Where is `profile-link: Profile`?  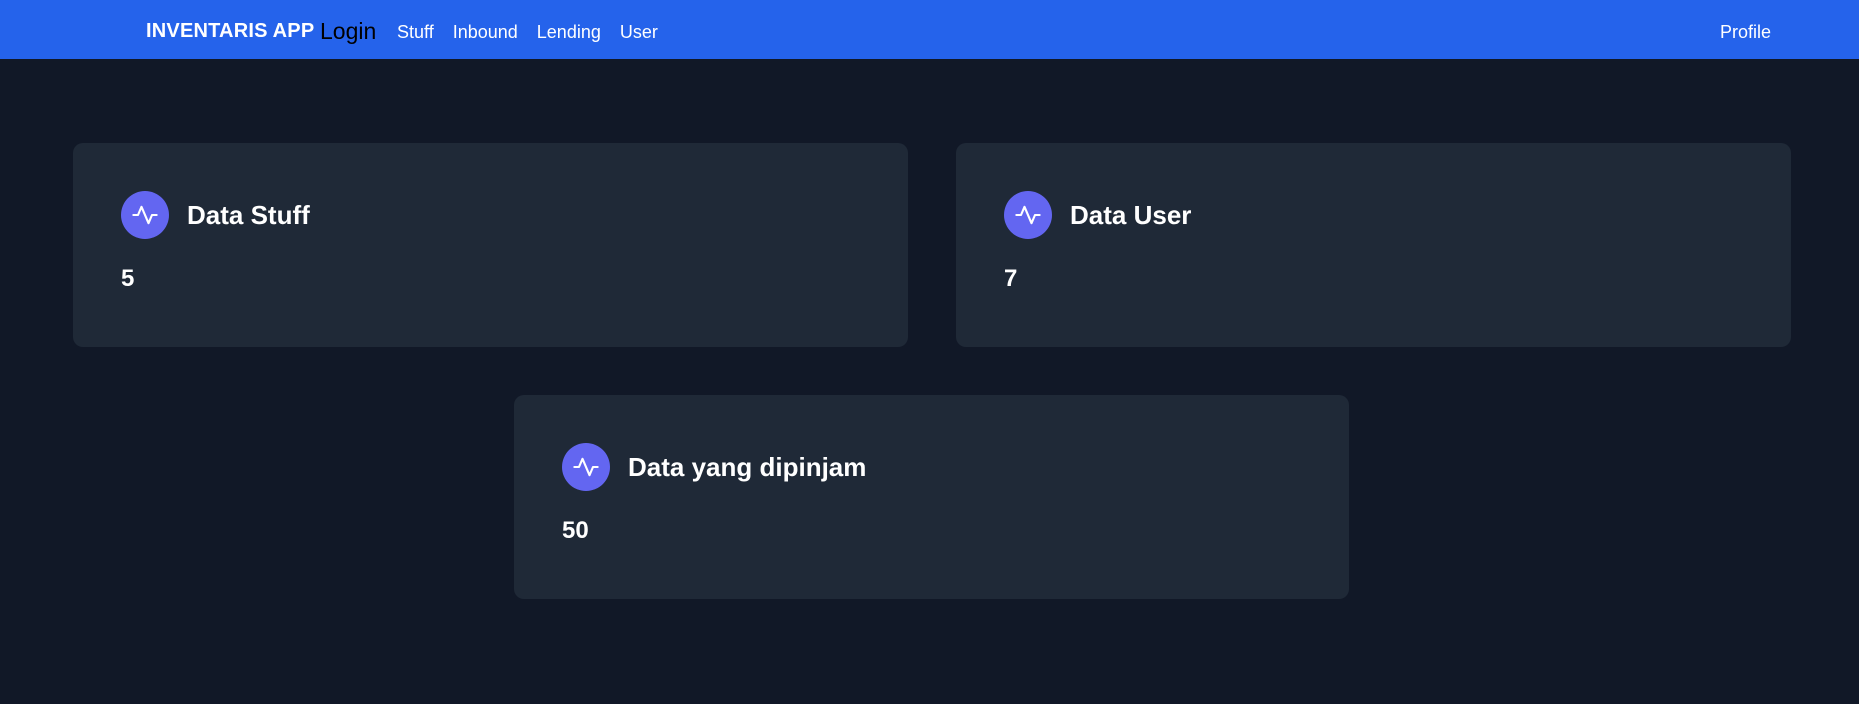
profile-link: Profile is located at coordinates (1745, 32).